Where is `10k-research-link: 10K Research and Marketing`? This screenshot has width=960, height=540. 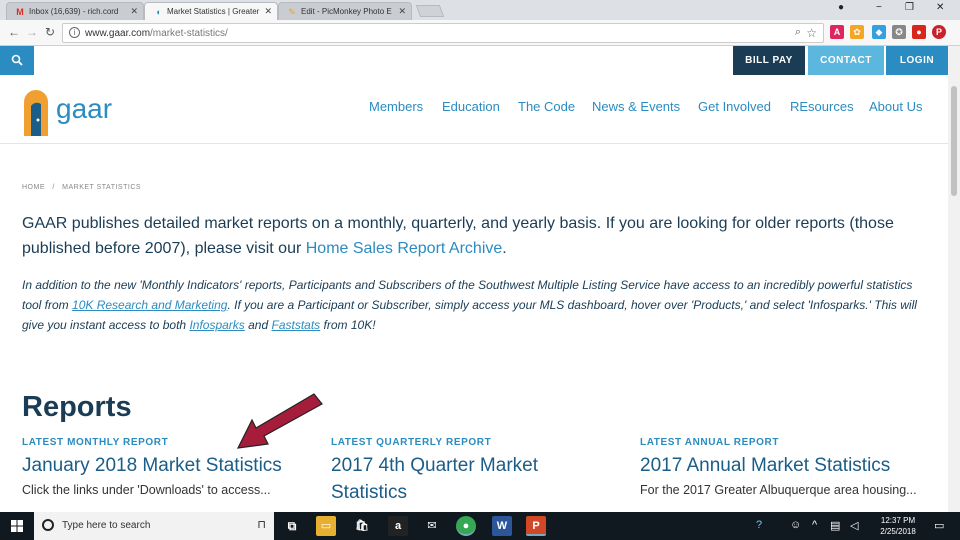 10k-research-link: 10K Research and Marketing is located at coordinates (149, 305).